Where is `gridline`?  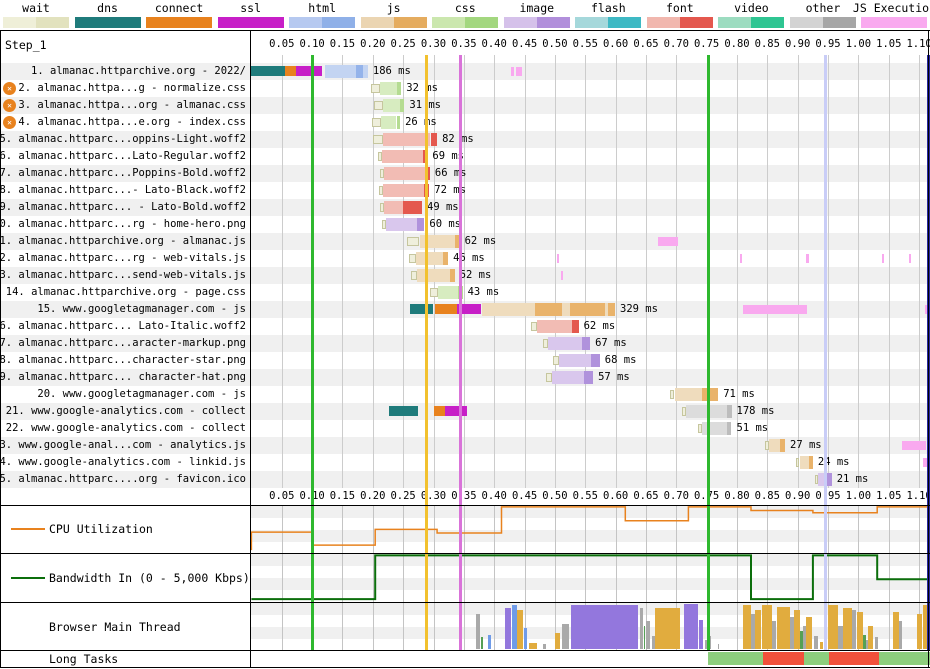 gridline is located at coordinates (737, 626).